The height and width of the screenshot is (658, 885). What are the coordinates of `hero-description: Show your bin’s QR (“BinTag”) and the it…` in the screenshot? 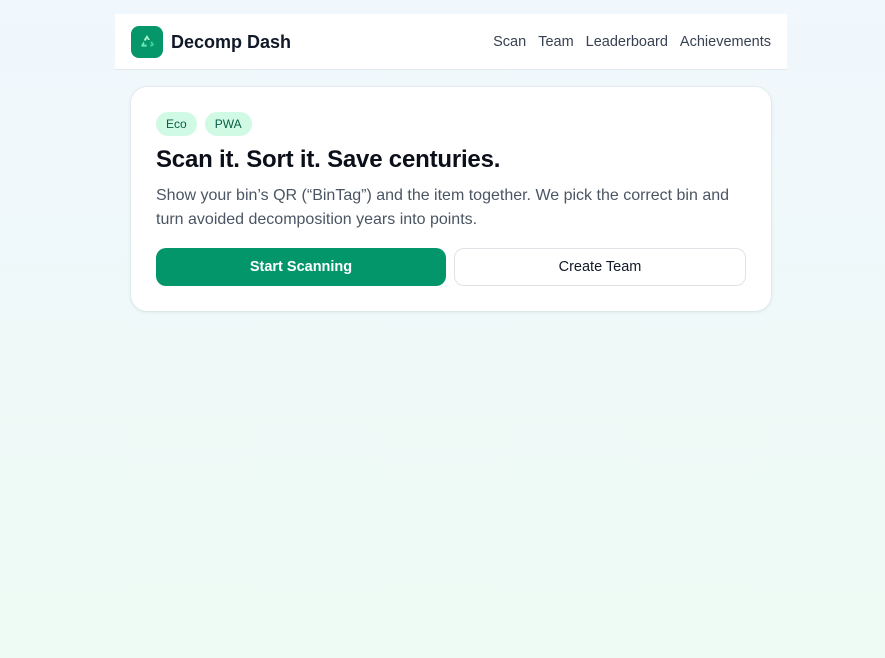 It's located at (443, 207).